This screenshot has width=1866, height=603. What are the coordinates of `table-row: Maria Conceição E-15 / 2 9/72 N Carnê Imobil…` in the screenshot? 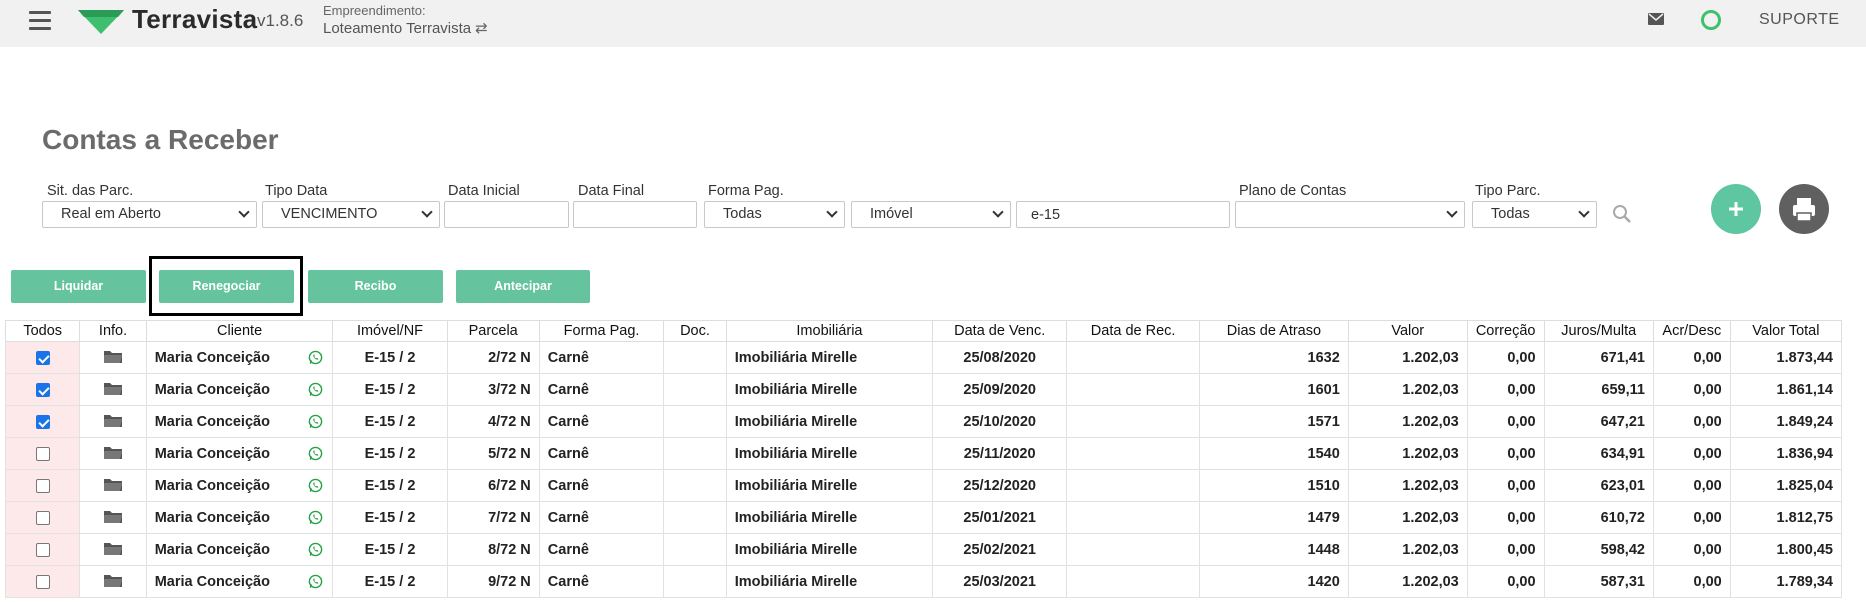 It's located at (923, 581).